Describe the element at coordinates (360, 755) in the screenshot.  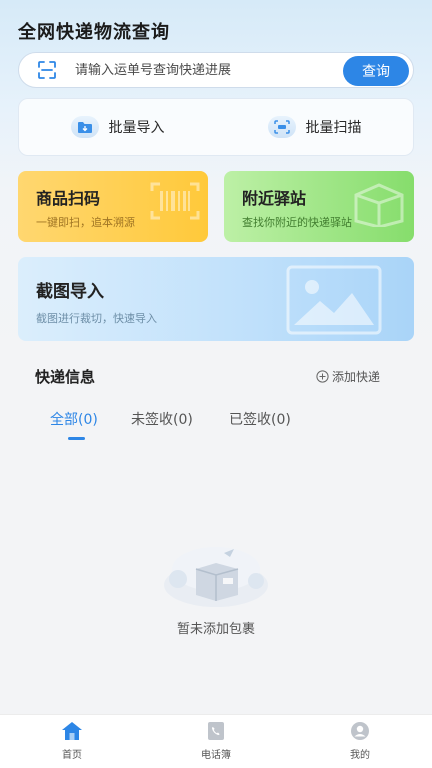
I see `nav-me-label: 我的` at that location.